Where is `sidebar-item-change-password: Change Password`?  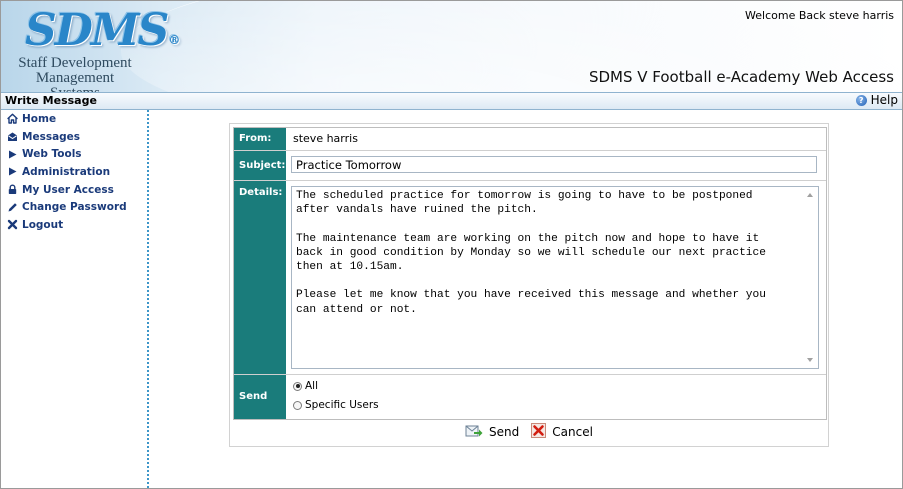
sidebar-item-change-password: Change Password is located at coordinates (74, 207).